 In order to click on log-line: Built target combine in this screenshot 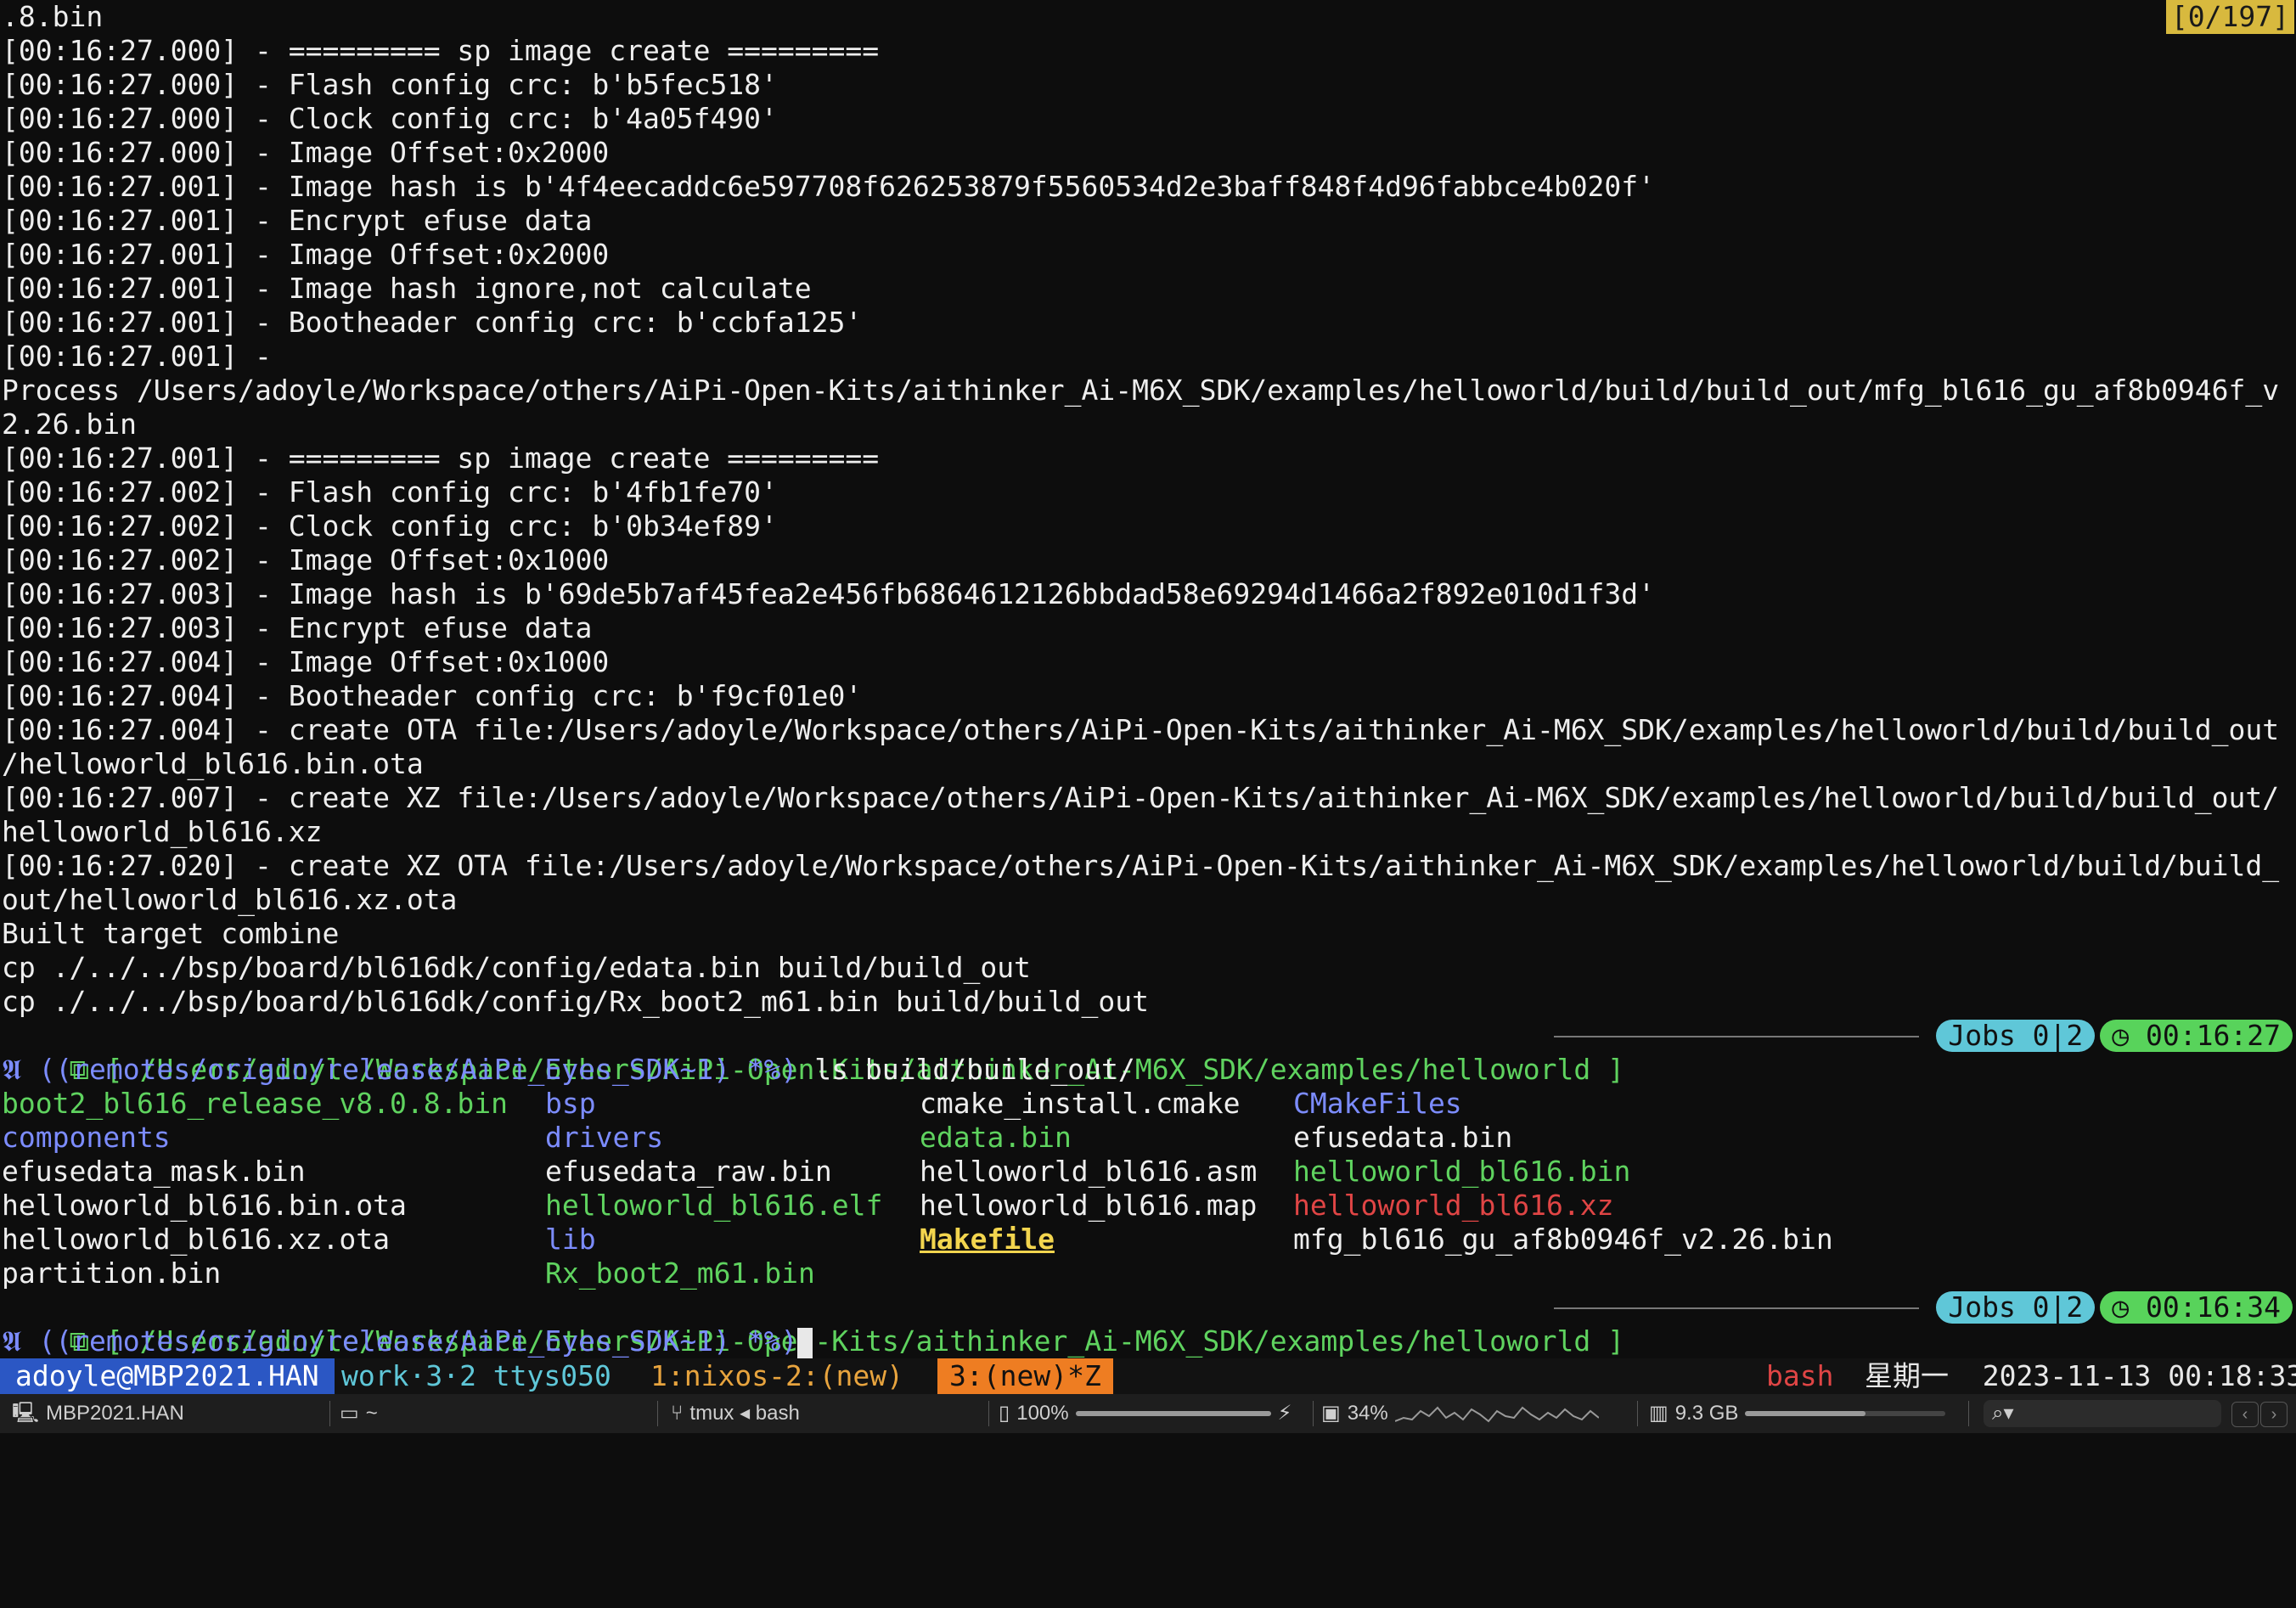, I will do `click(171, 933)`.